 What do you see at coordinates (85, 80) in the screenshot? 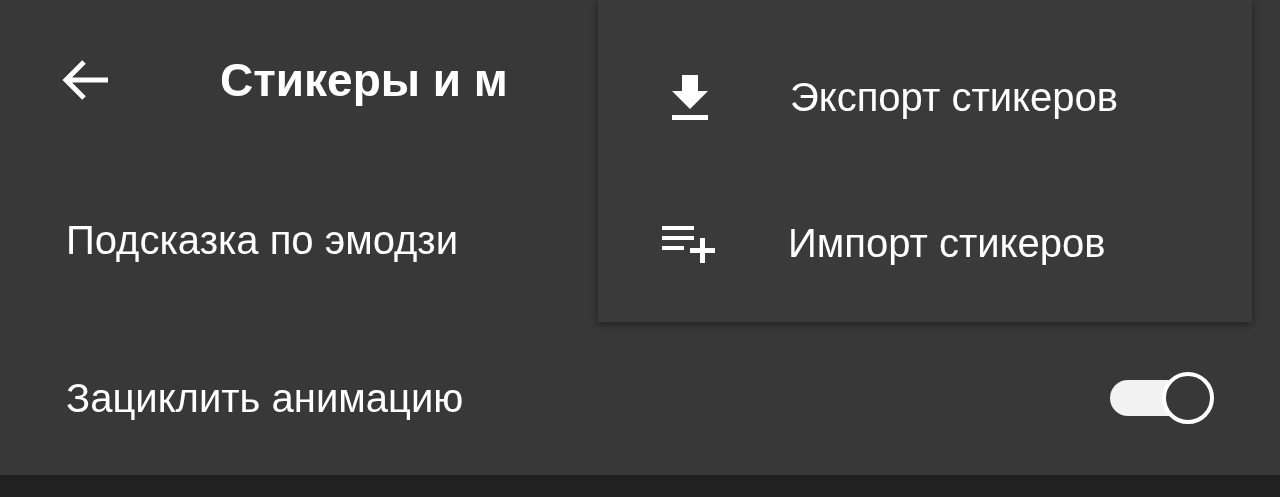
I see `back-arrow-icon` at bounding box center [85, 80].